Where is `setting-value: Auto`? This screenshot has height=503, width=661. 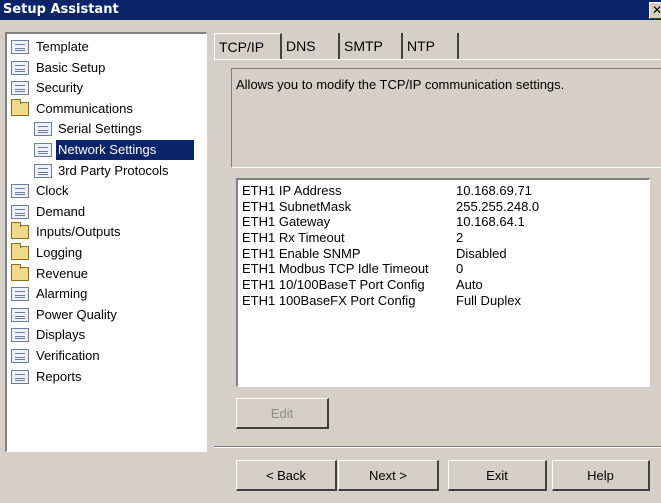
setting-value: Auto is located at coordinates (469, 285).